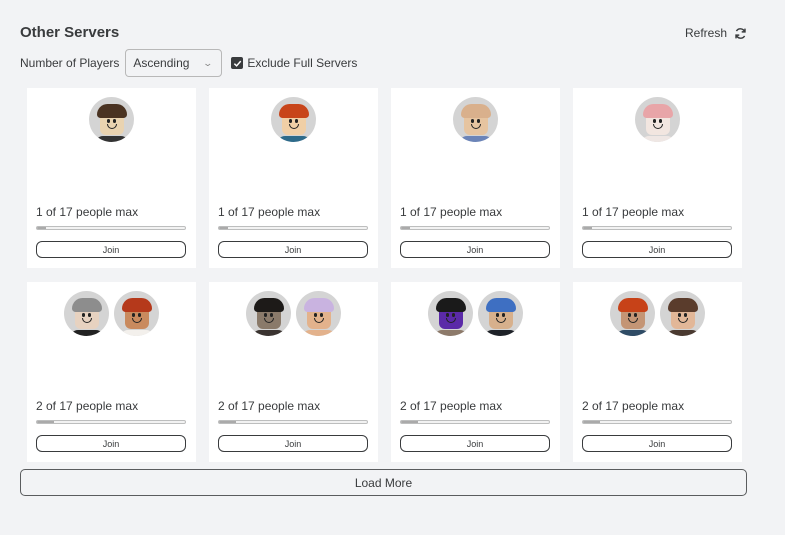  I want to click on checkmark-icon, so click(237, 63).